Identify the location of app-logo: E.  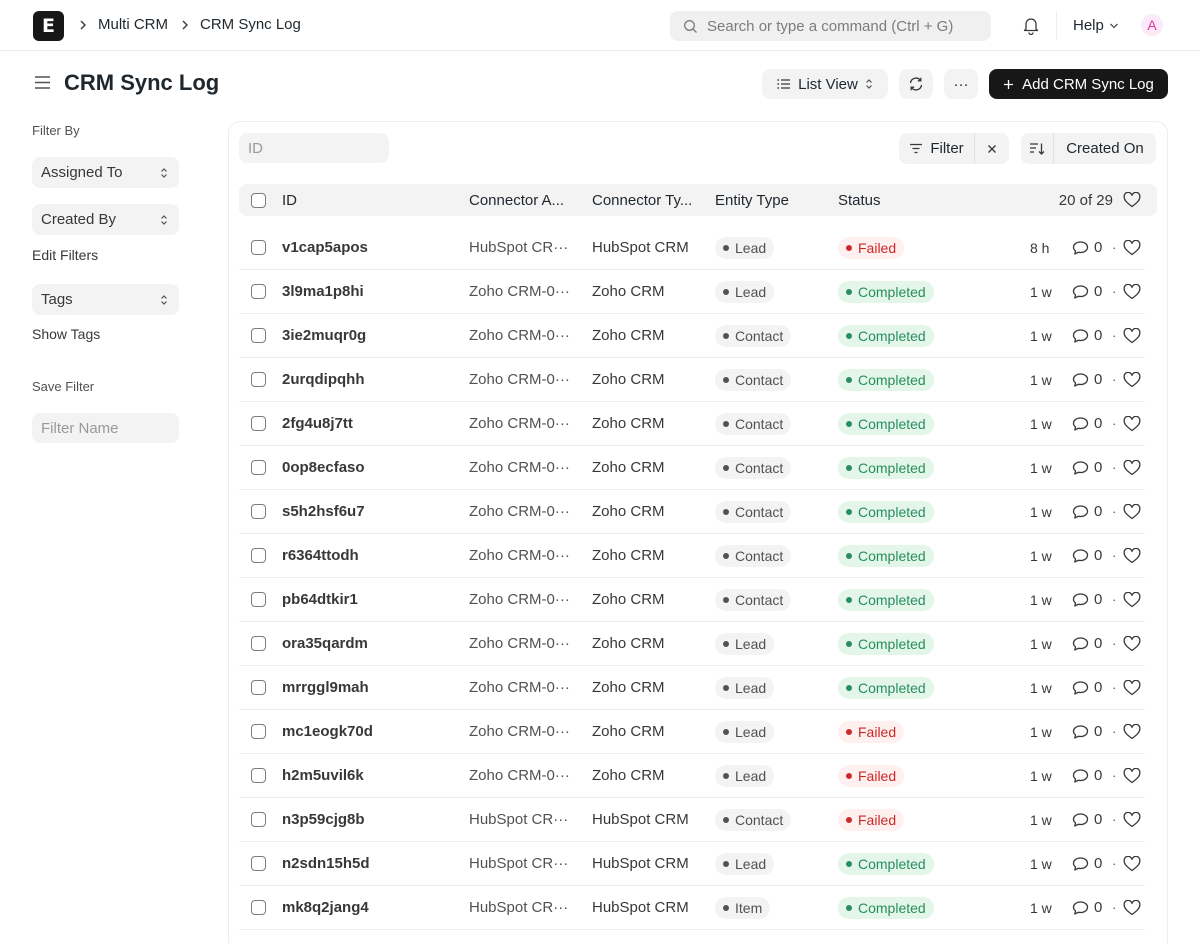
(48, 26).